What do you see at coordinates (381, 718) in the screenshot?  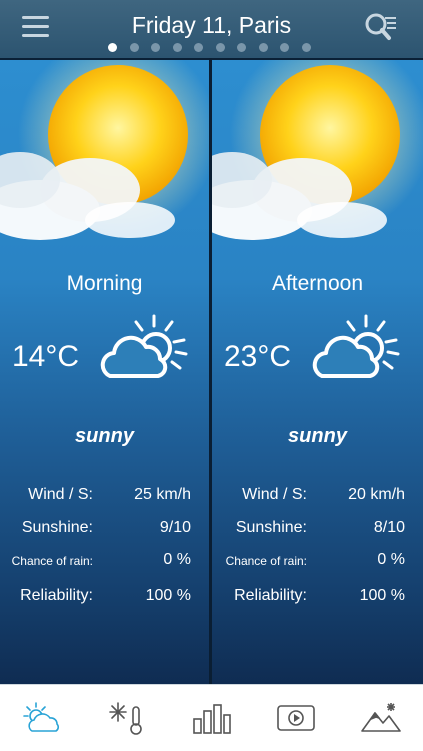 I see `mountain-icon` at bounding box center [381, 718].